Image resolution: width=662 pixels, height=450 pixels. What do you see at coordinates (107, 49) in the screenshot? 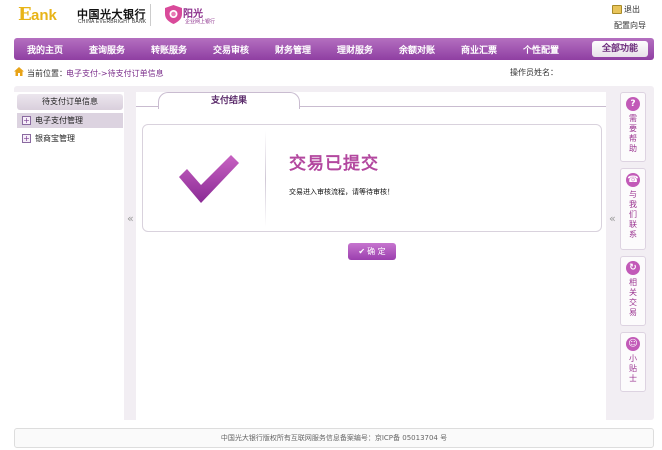
I see `nav-item-query: 查询服务` at bounding box center [107, 49].